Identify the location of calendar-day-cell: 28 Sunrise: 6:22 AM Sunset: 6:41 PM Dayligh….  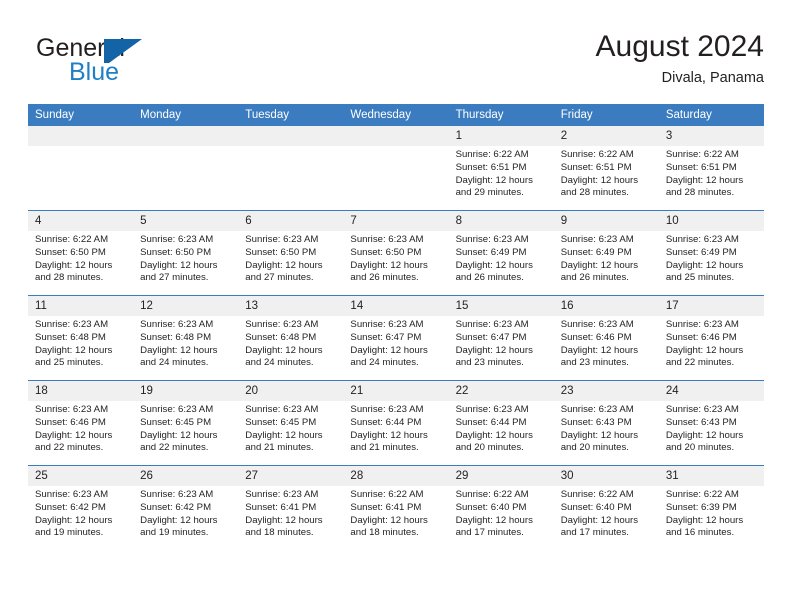
(396, 507).